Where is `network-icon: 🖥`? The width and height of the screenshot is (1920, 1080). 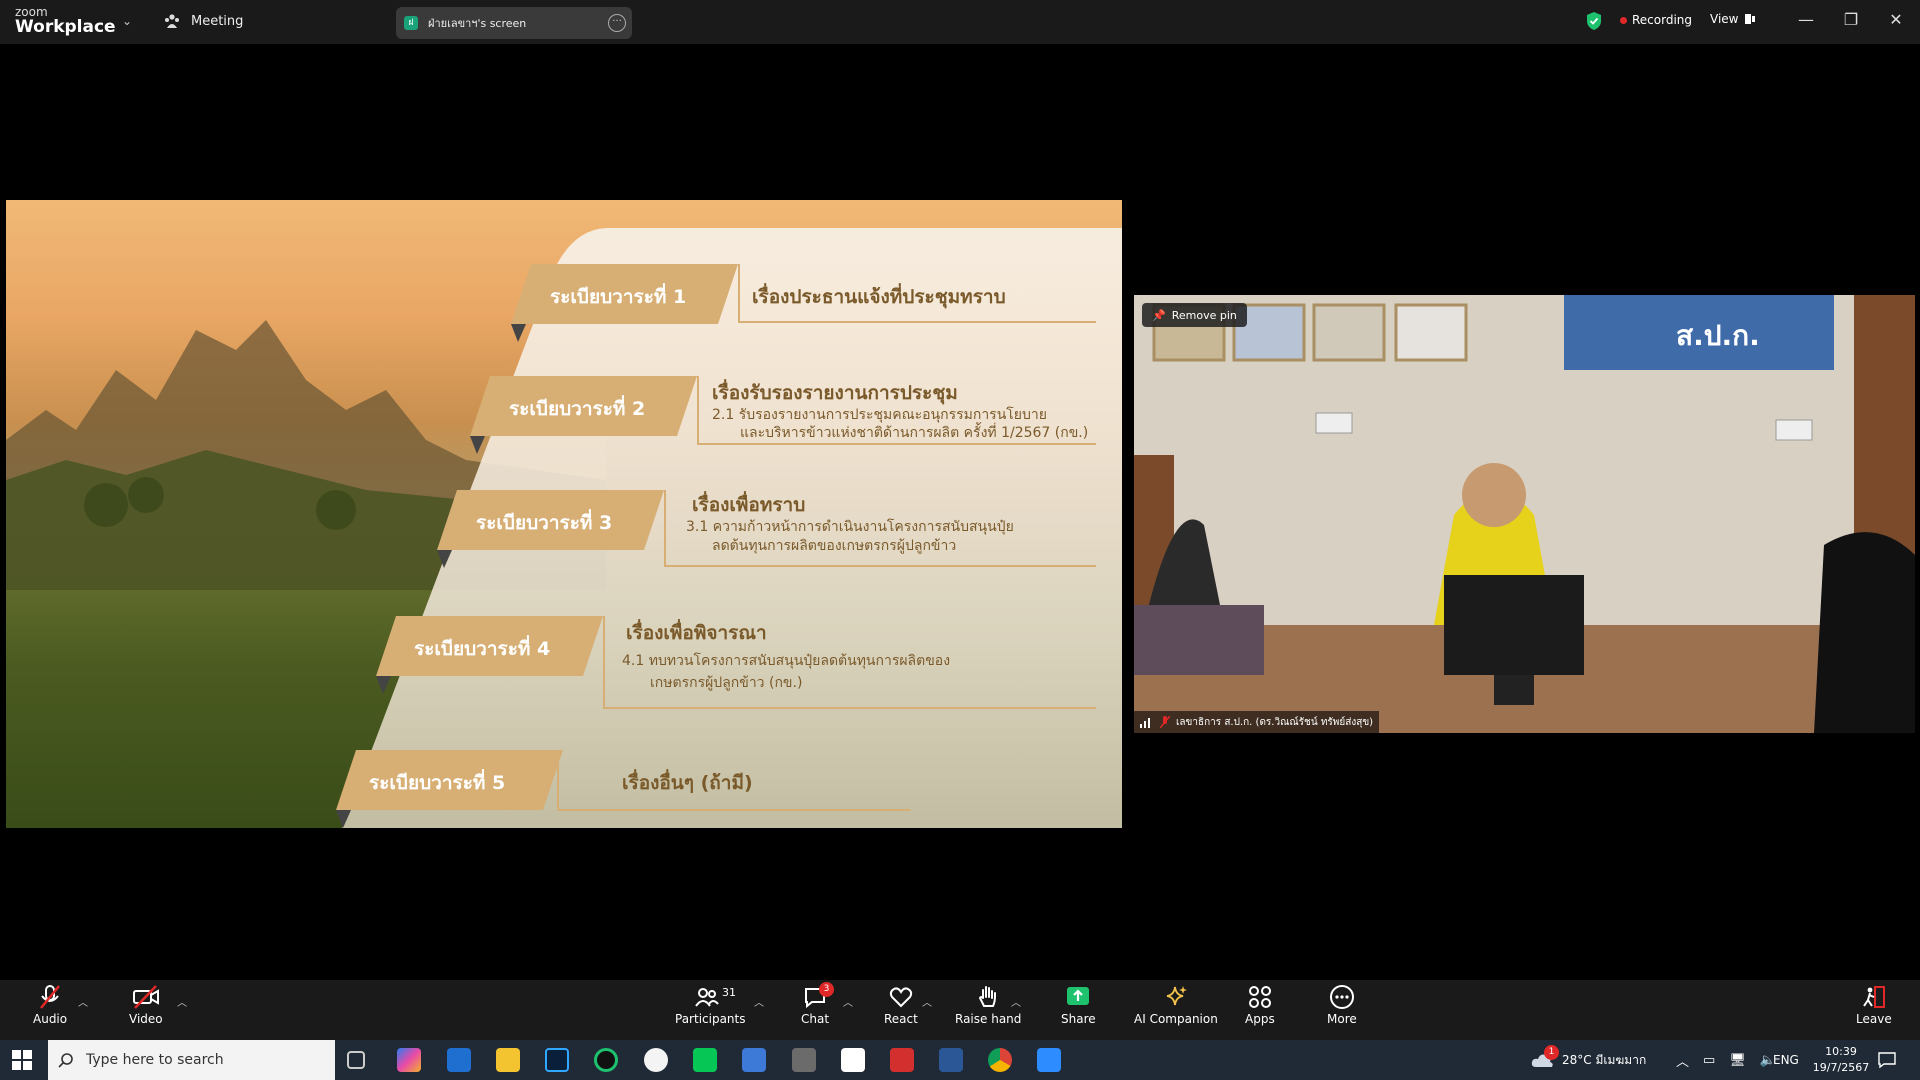
network-icon: 🖥 is located at coordinates (1737, 1060).